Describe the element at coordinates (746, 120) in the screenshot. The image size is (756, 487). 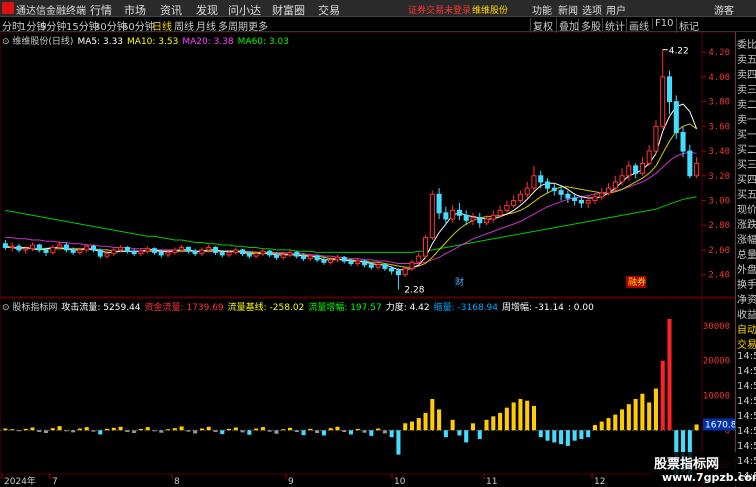
I see `orderbook-label: 卖一` at that location.